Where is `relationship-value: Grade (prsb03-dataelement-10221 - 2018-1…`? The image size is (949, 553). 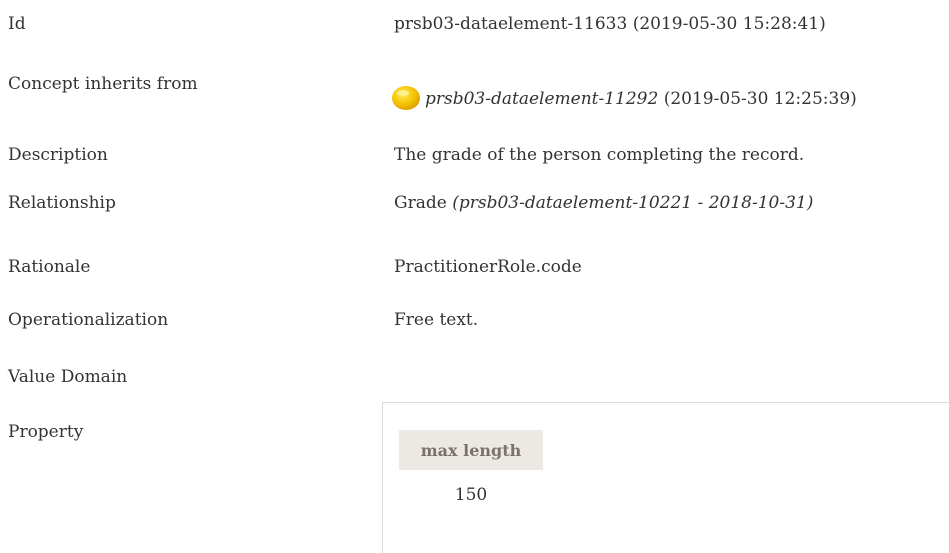
relationship-value: Grade (prsb03-dataelement-10221 - 2018-1… is located at coordinates (603, 203).